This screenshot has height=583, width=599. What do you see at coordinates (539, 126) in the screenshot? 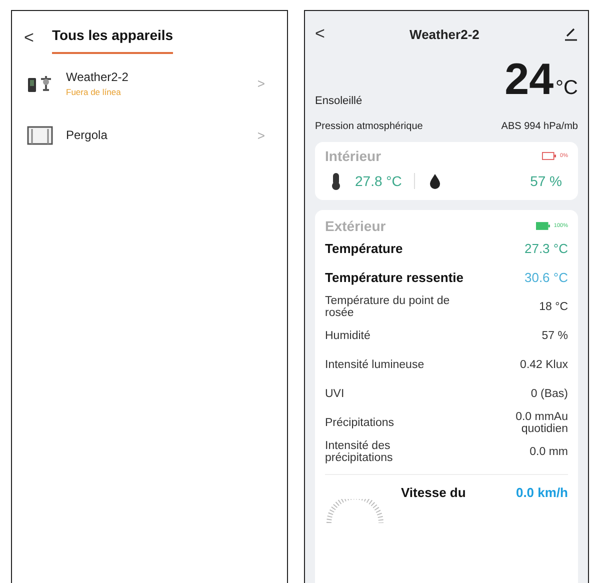
I see `pressure-value: ABS 994 hPa/mb` at bounding box center [539, 126].